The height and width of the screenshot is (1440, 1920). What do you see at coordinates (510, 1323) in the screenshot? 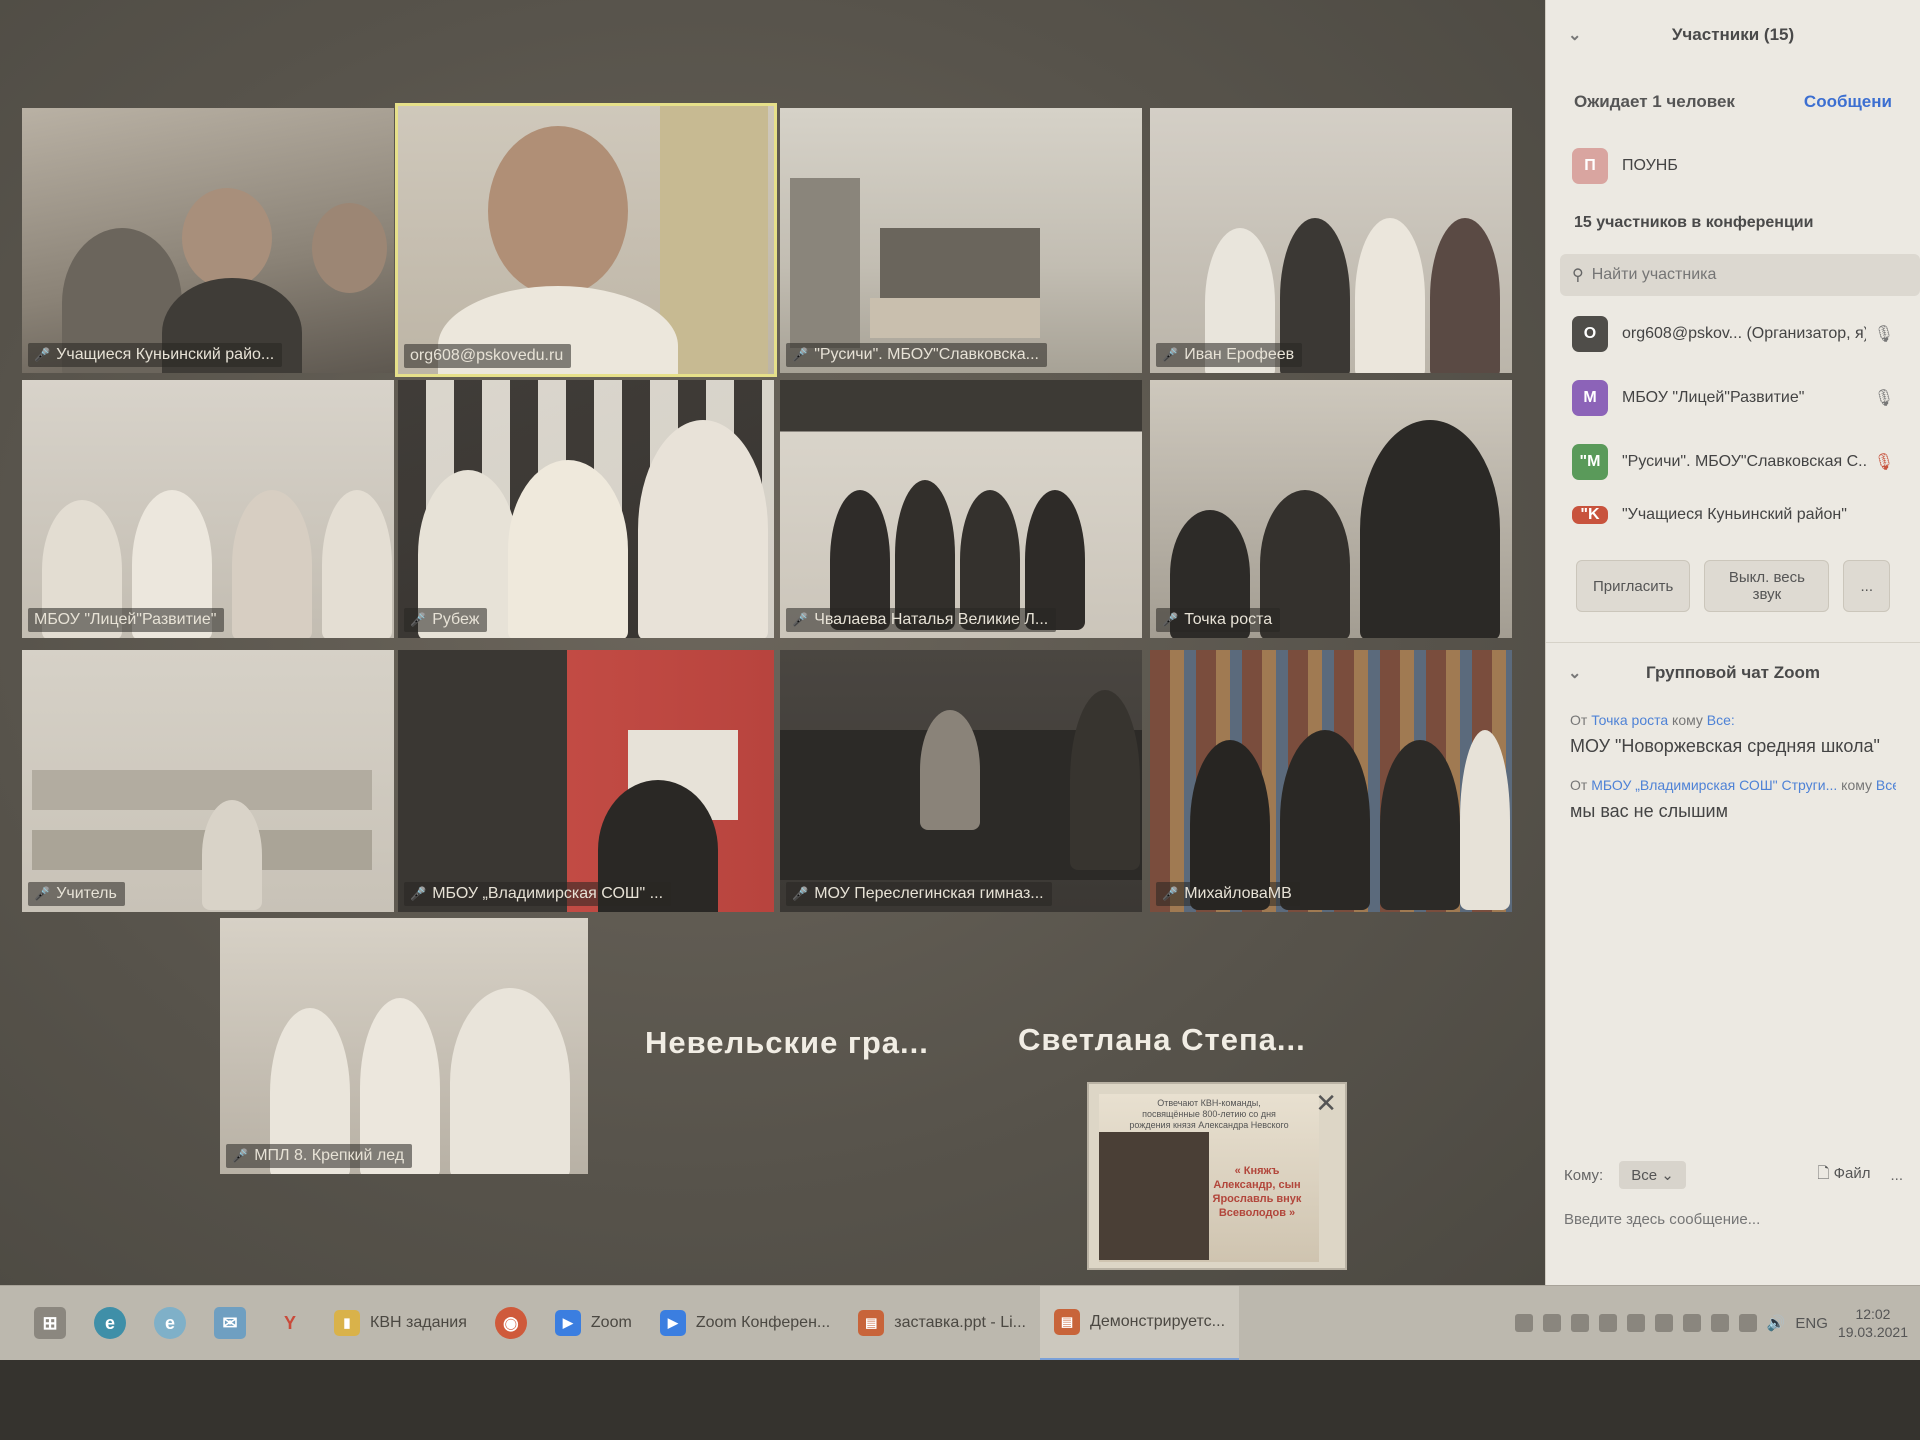
I see `chrome-icon: ◉` at bounding box center [510, 1323].